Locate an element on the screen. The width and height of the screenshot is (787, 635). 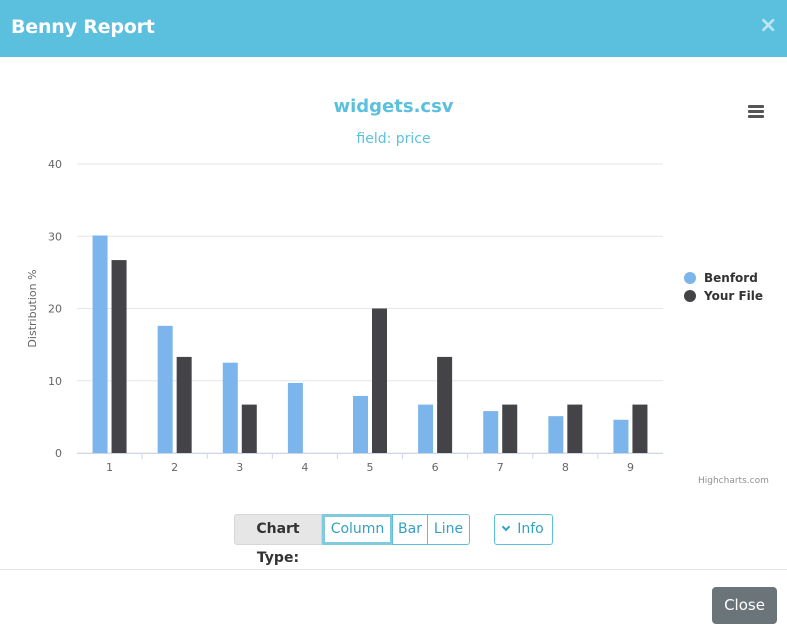
y-tick-label: 30 is located at coordinates (55, 236).